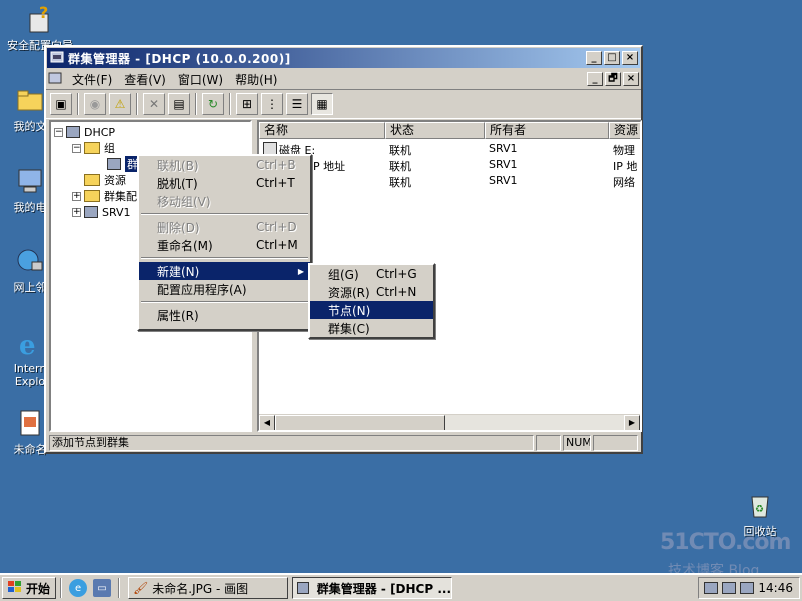  What do you see at coordinates (224, 165) in the screenshot?
I see `menu-item-bring-online: 联机(B) Ctrl+B` at bounding box center [224, 165].